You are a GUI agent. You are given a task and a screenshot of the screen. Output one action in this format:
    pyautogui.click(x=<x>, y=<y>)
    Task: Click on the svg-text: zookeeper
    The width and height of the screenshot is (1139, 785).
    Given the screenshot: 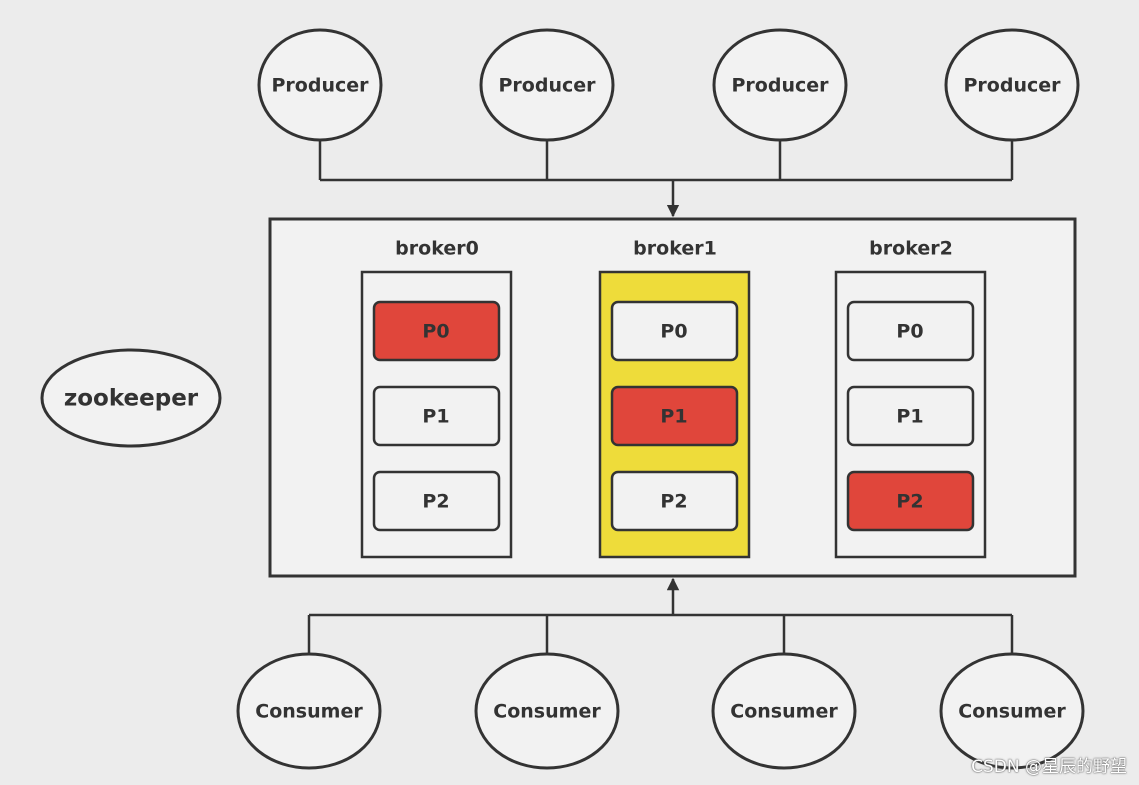 What is the action you would take?
    pyautogui.click(x=131, y=399)
    